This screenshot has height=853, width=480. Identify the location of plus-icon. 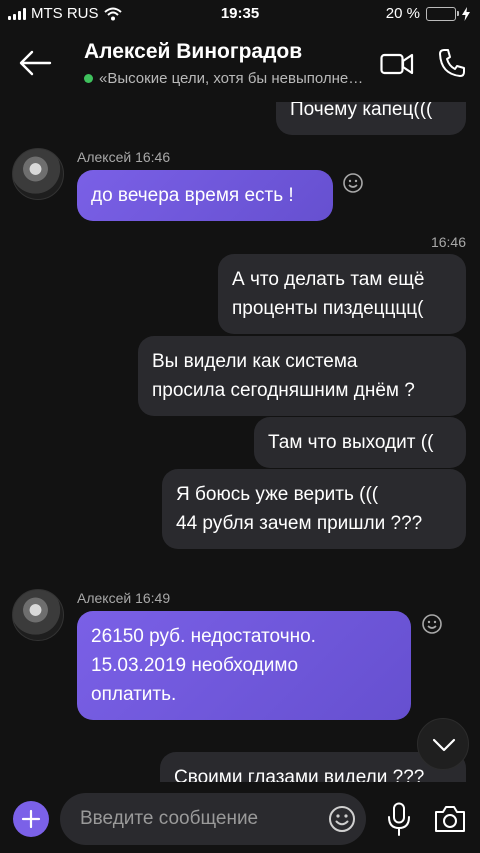
(31, 819).